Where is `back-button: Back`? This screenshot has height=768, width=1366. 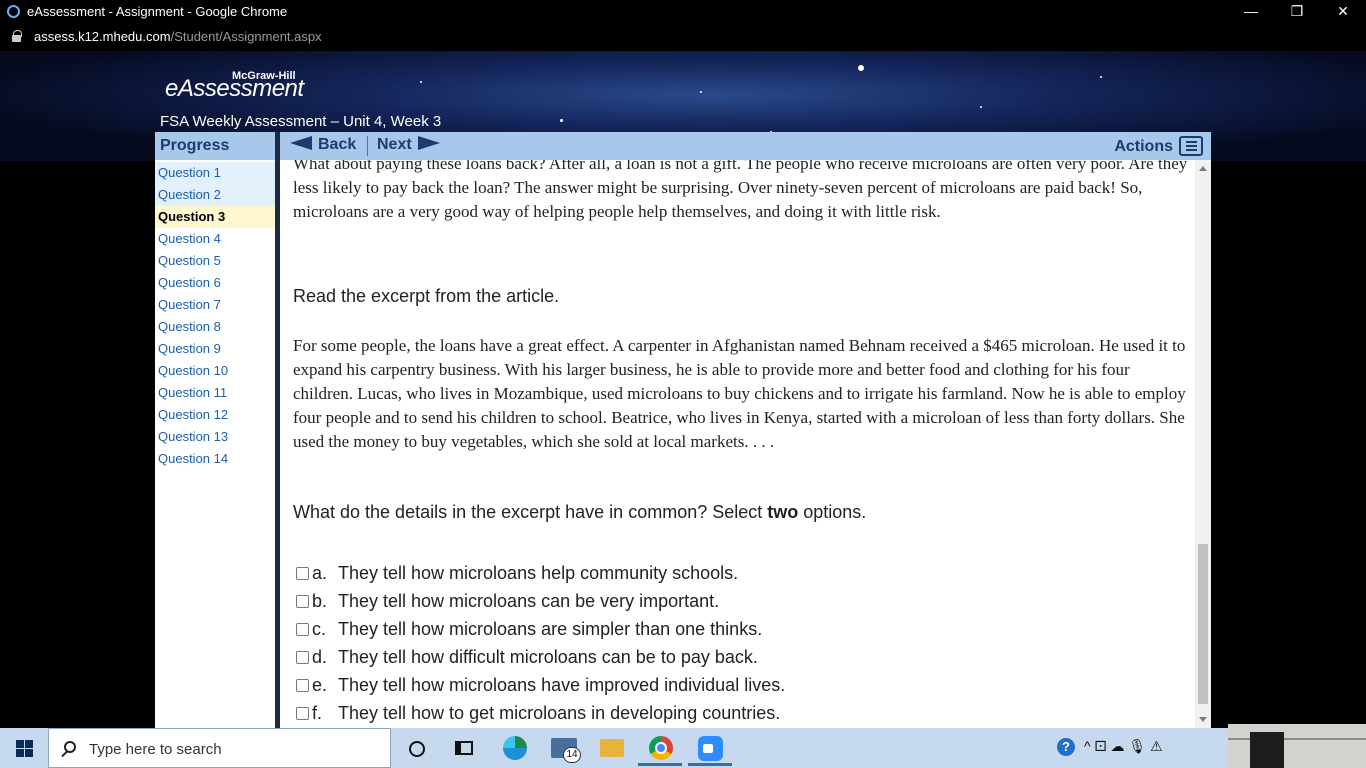 back-button: Back is located at coordinates (323, 146).